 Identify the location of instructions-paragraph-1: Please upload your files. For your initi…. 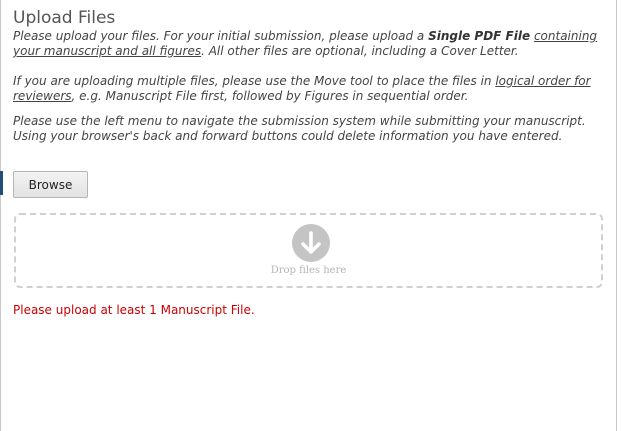
(313, 44).